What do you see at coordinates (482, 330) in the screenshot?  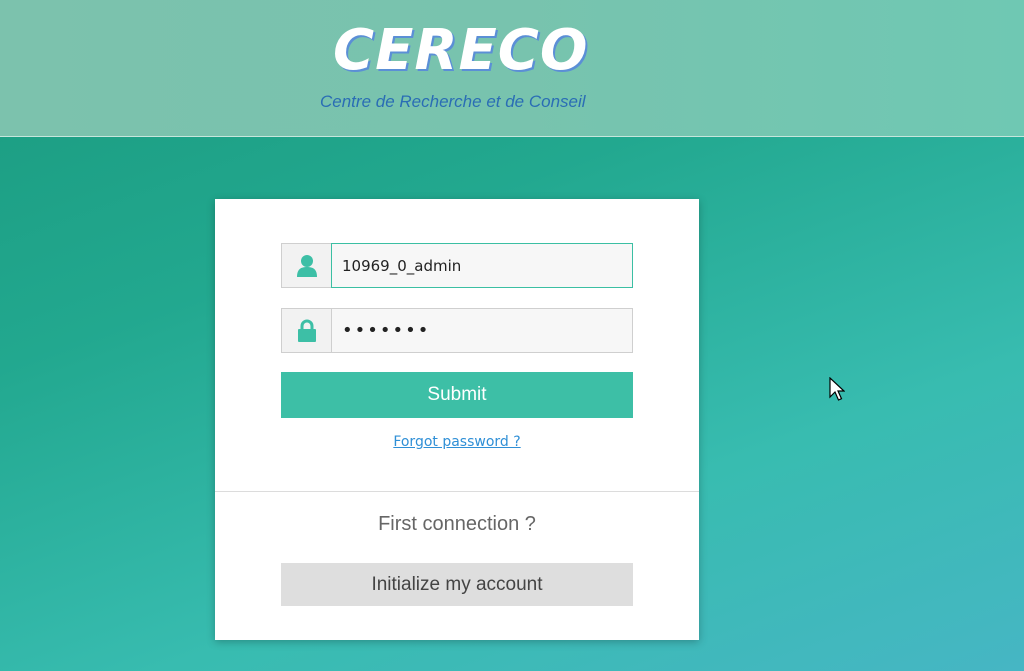 I see `password-input` at bounding box center [482, 330].